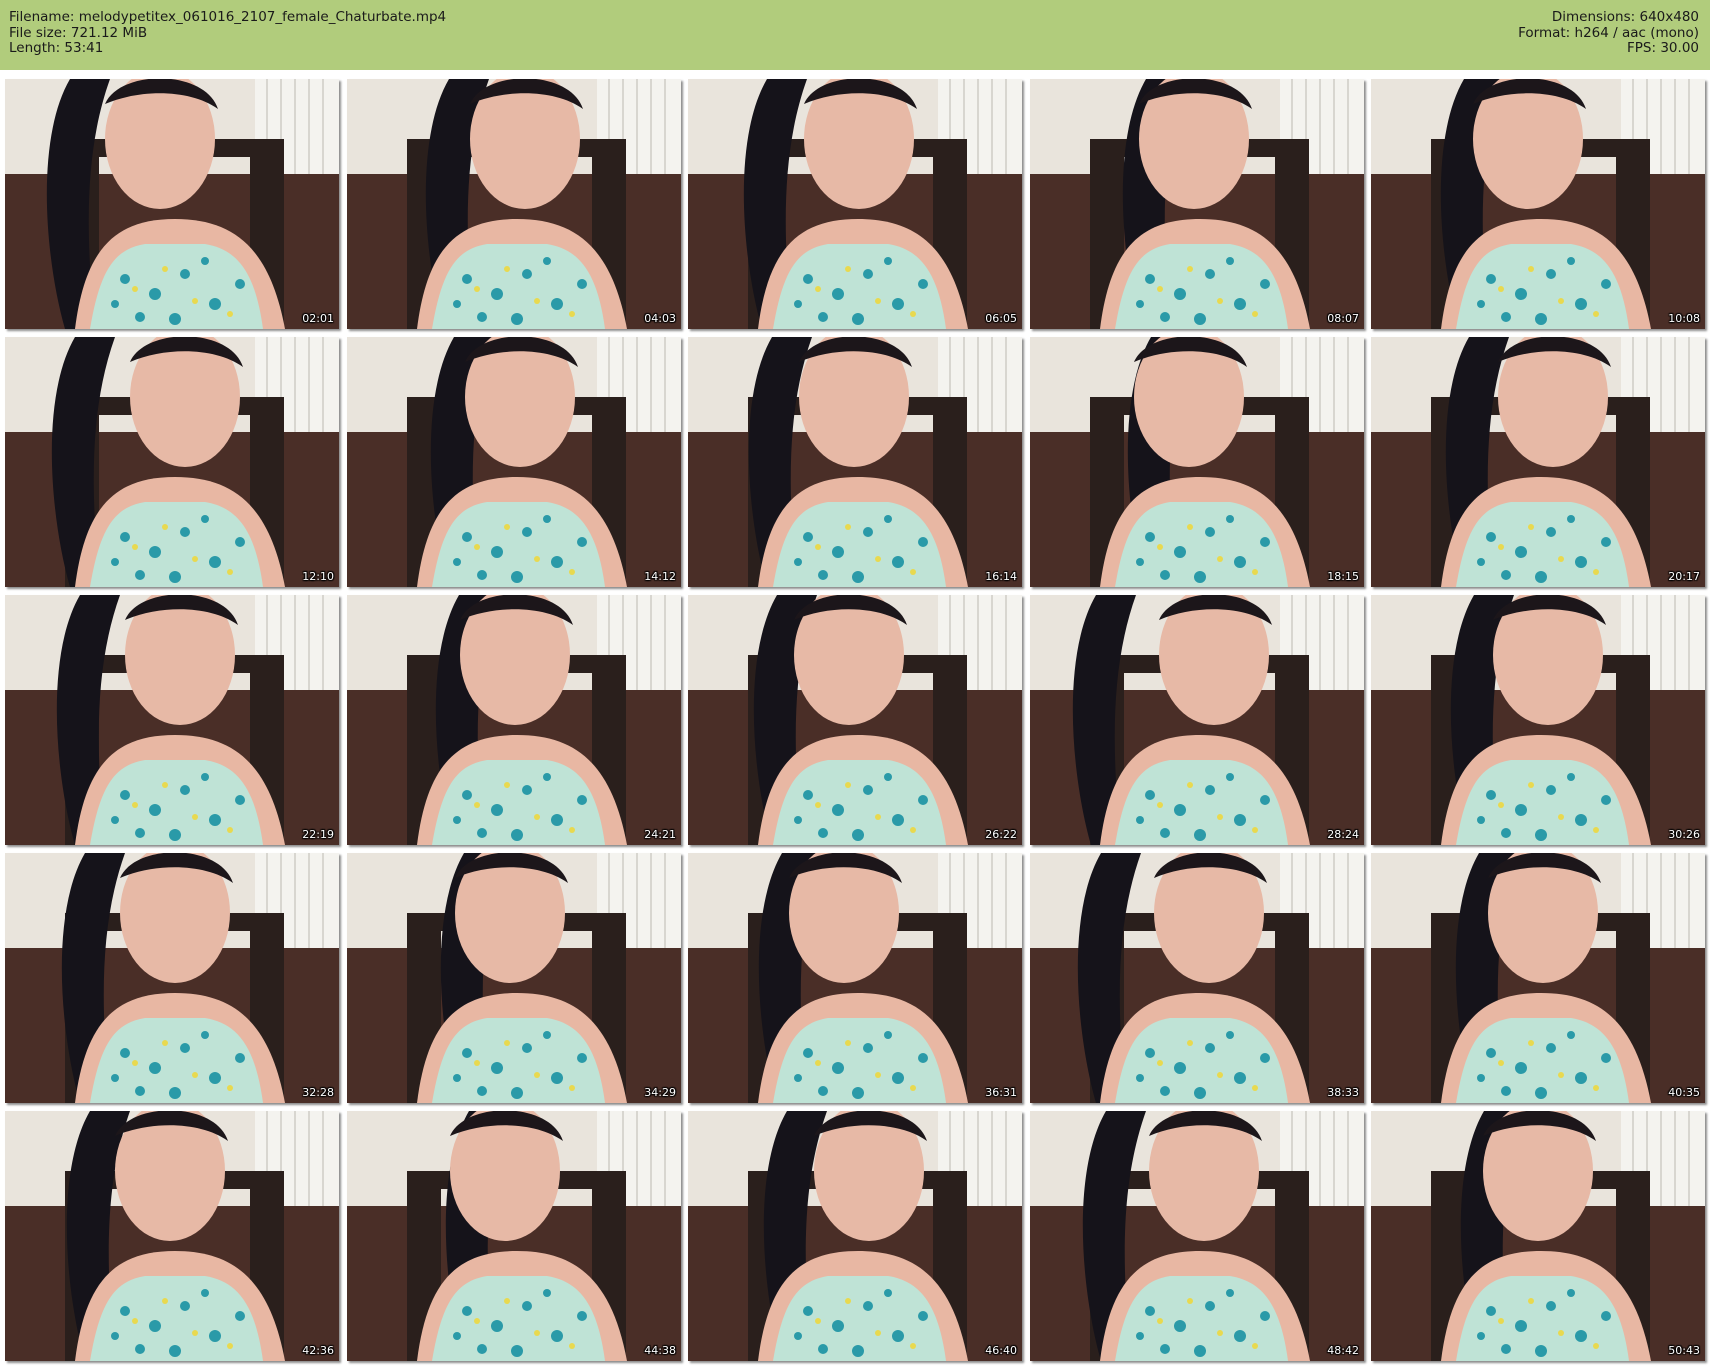 The image size is (1710, 1370). I want to click on timestamp-label: 18:15, so click(1343, 576).